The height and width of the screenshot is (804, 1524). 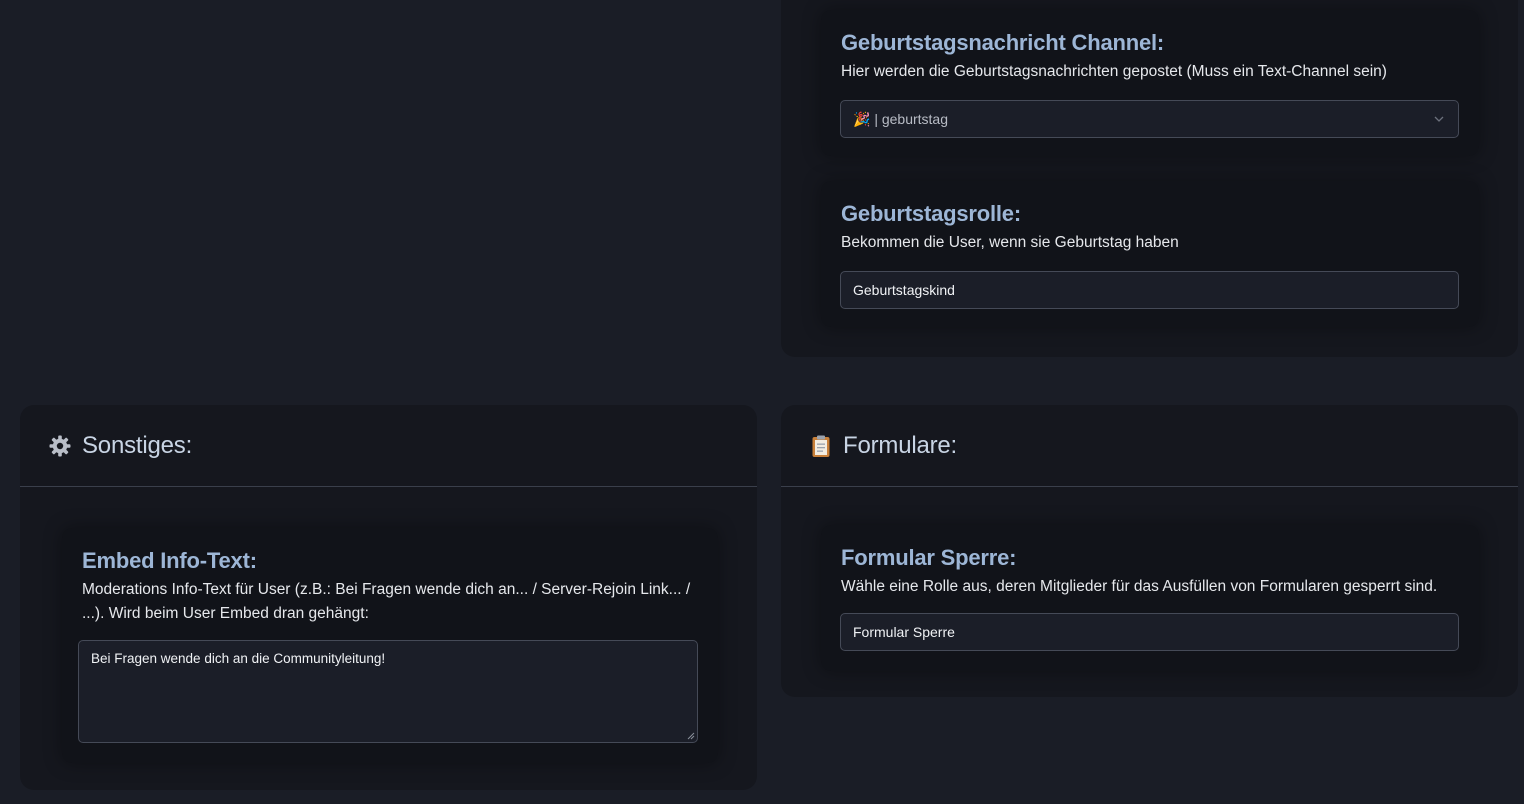 I want to click on forms-panel-header: Formulare:, so click(x=1149, y=446).